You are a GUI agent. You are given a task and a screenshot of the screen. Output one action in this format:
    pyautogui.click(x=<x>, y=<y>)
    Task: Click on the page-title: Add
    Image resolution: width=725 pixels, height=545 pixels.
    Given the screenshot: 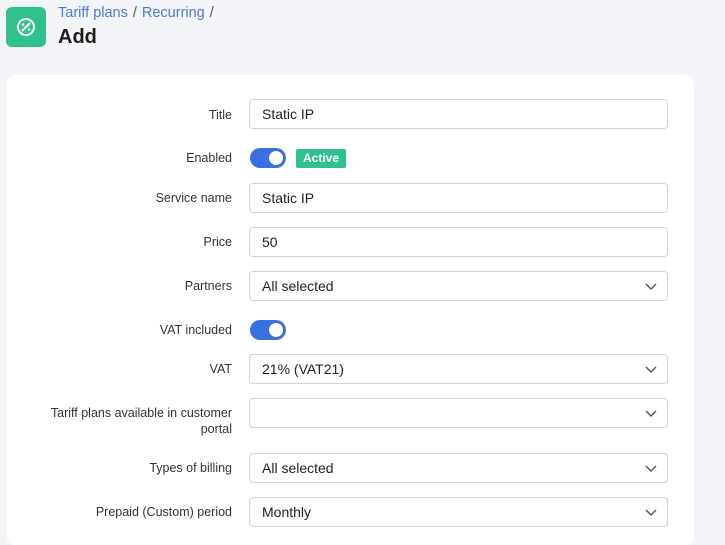 What is the action you would take?
    pyautogui.click(x=77, y=37)
    